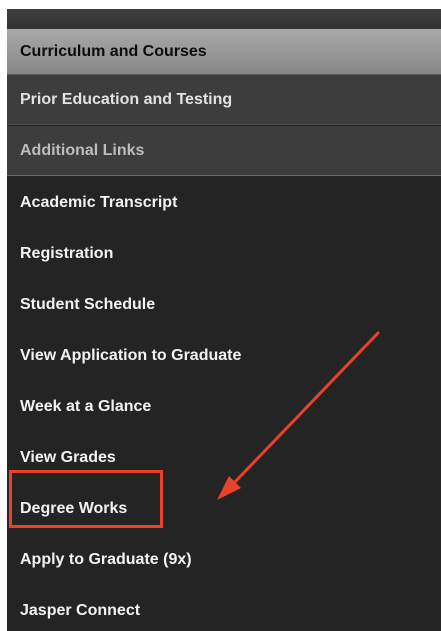 The width and height of the screenshot is (441, 631). Describe the element at coordinates (224, 559) in the screenshot. I see `link-apply-to-graduate: Apply to Graduate (9x)` at that location.